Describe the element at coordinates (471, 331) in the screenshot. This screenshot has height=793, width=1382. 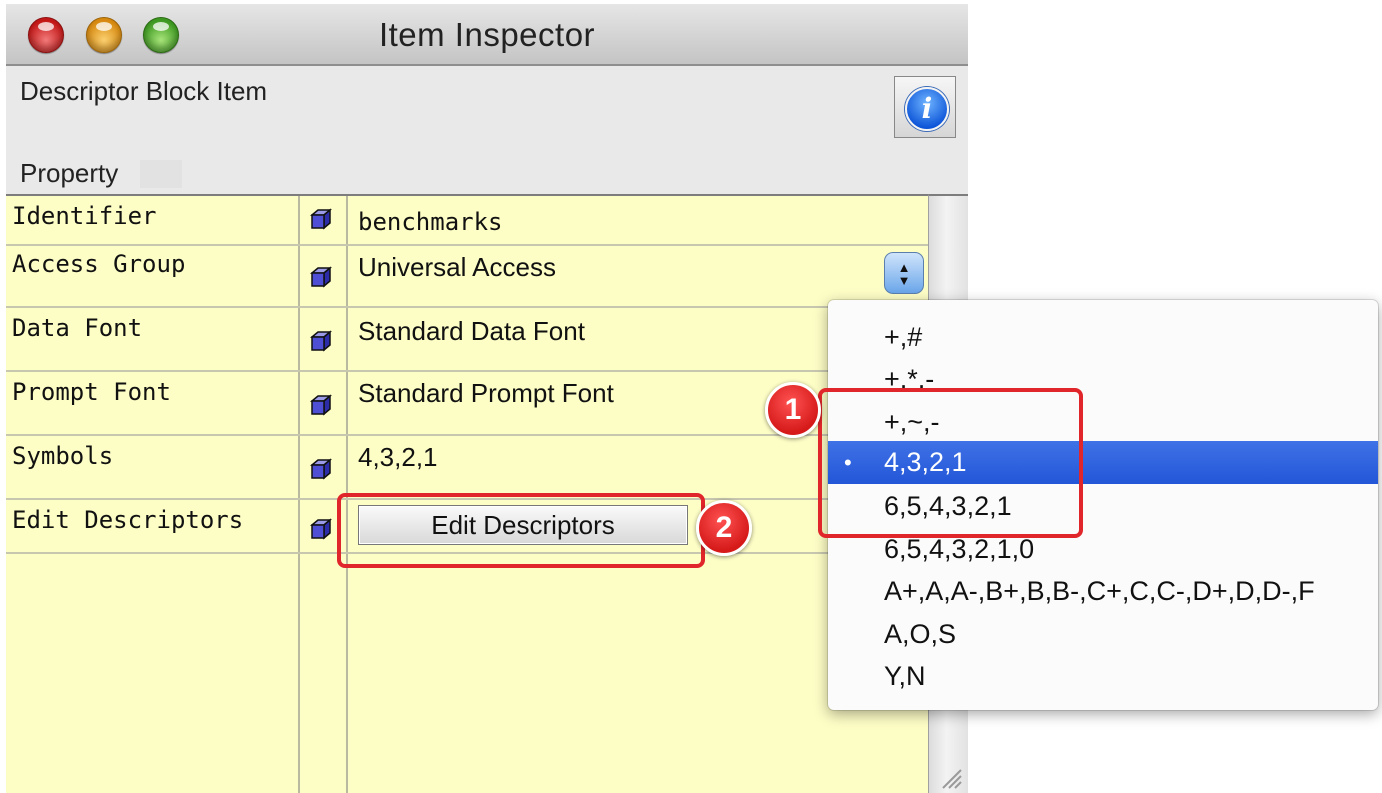
I see `data-font-value: Standard Data Font` at that location.